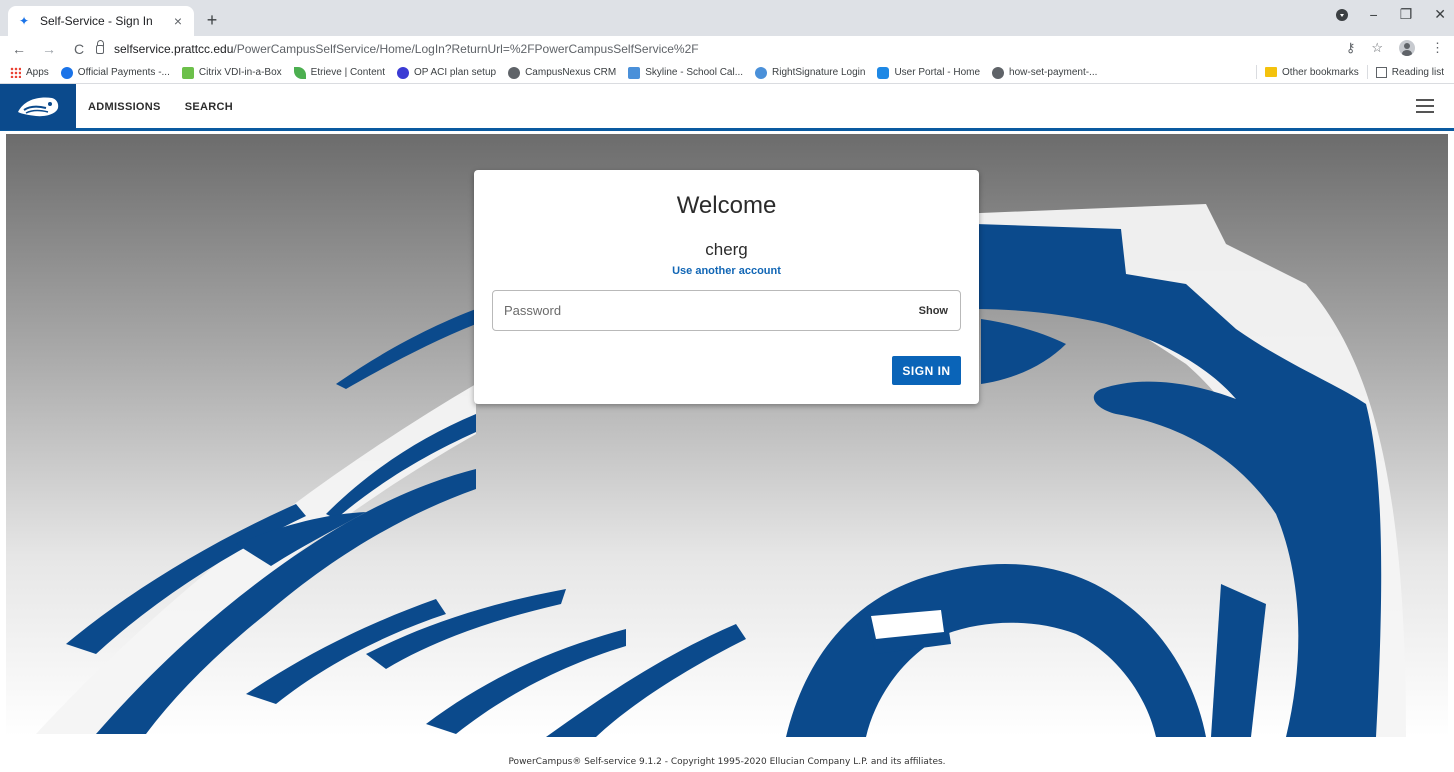  I want to click on close-window-button: ✕, so click(1440, 14).